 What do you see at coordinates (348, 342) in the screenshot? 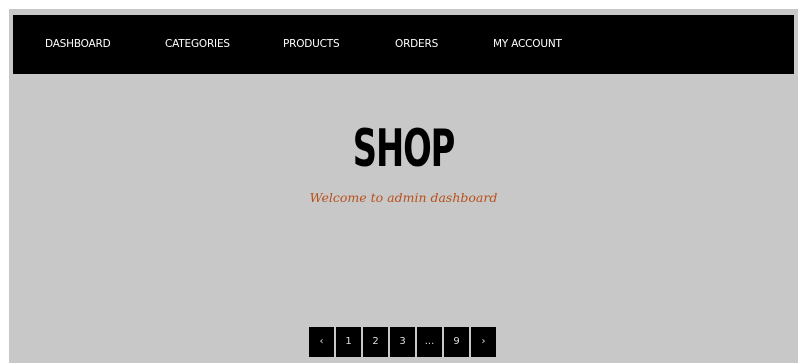
I see `pagination-page-1: 1` at bounding box center [348, 342].